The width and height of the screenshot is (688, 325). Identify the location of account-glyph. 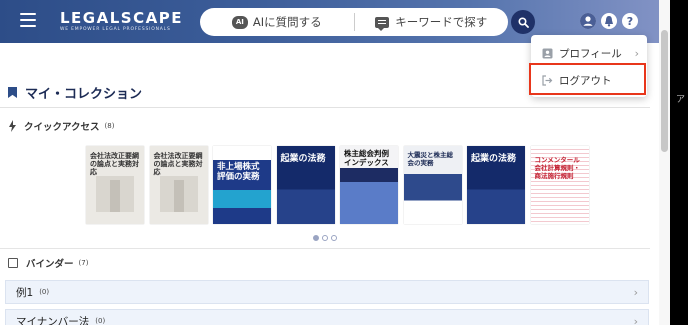
(588, 21).